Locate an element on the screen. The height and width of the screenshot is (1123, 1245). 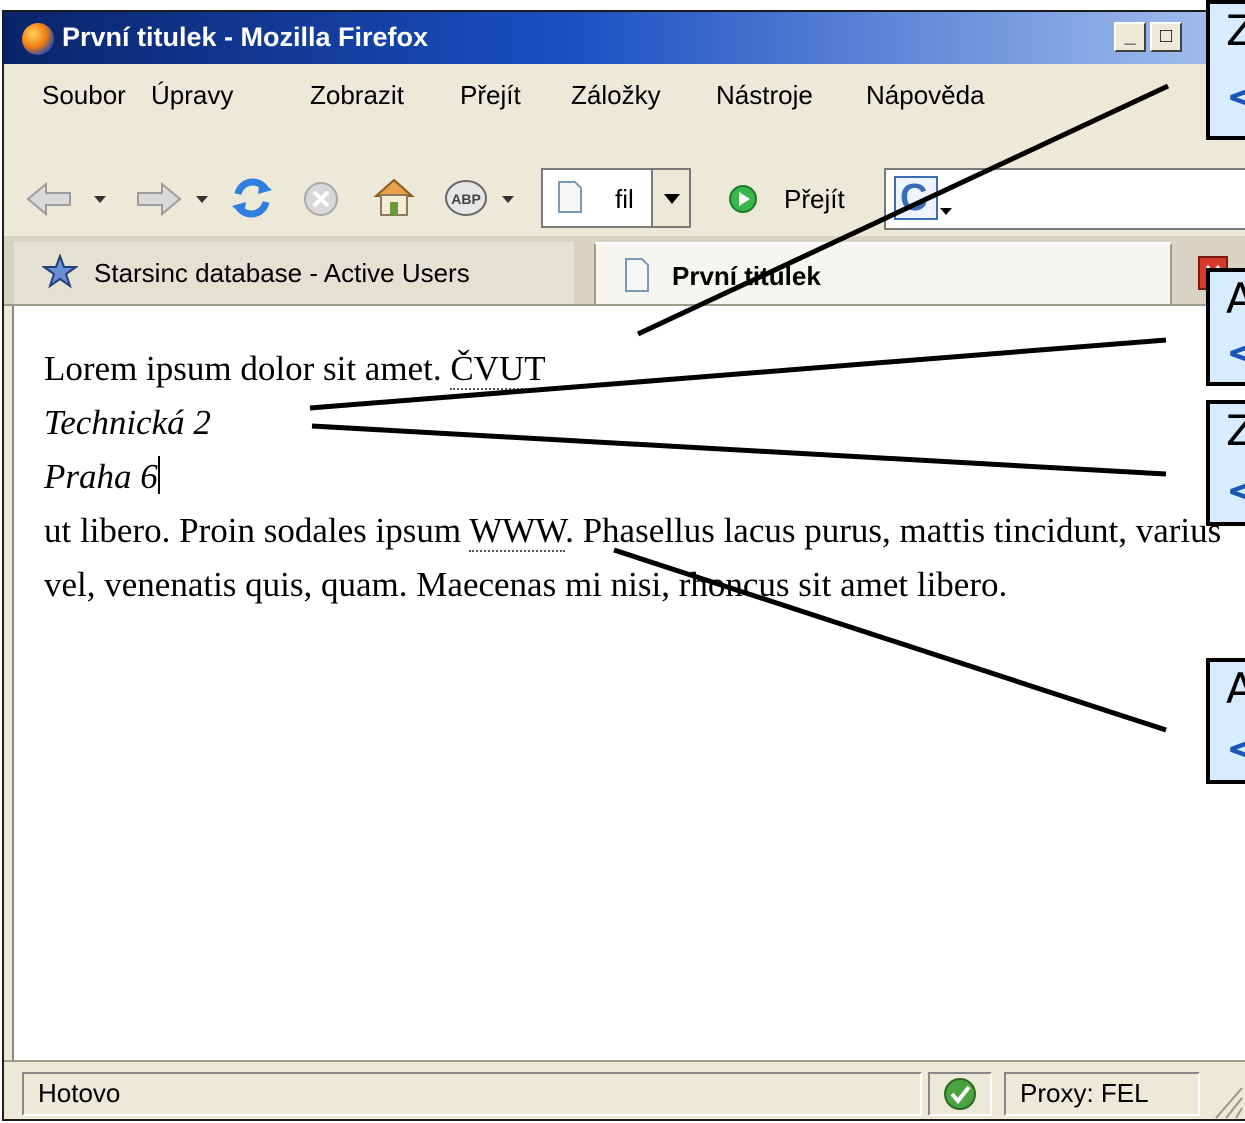
callout-3-heading: Z is located at coordinates (1235, 430).